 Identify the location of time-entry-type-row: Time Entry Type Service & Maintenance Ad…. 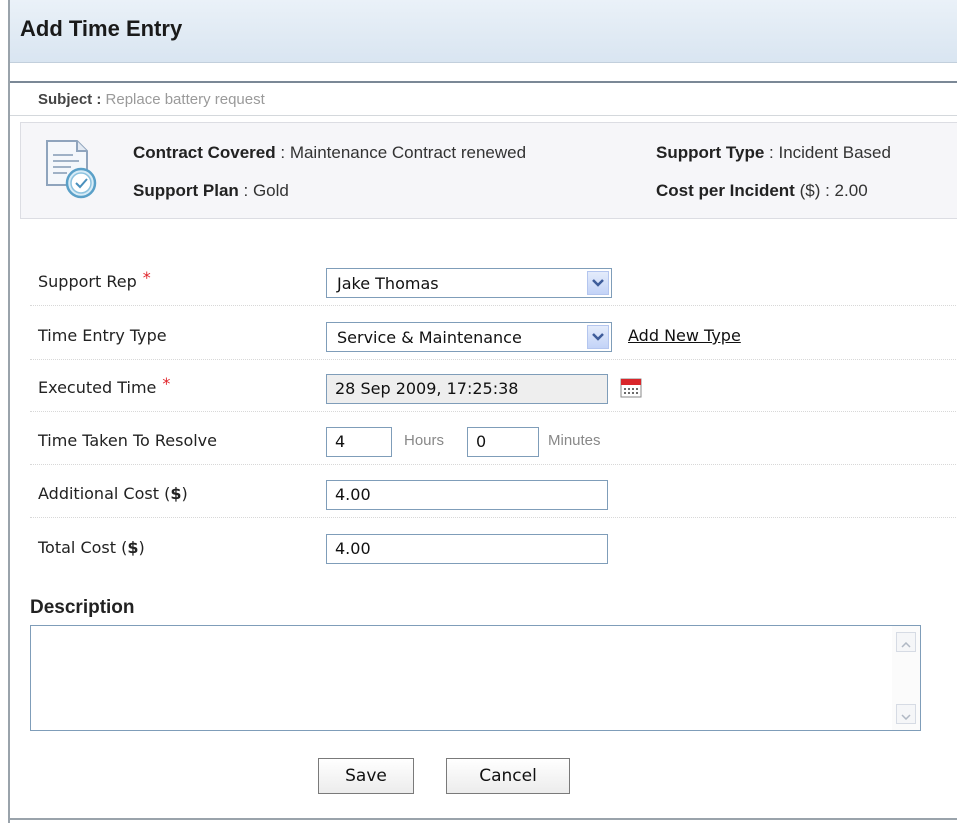
(493, 338).